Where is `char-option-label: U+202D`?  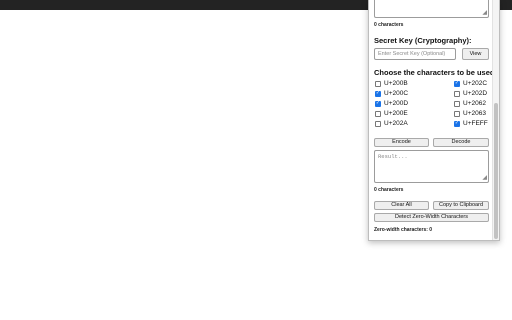 char-option-label: U+202D is located at coordinates (475, 93).